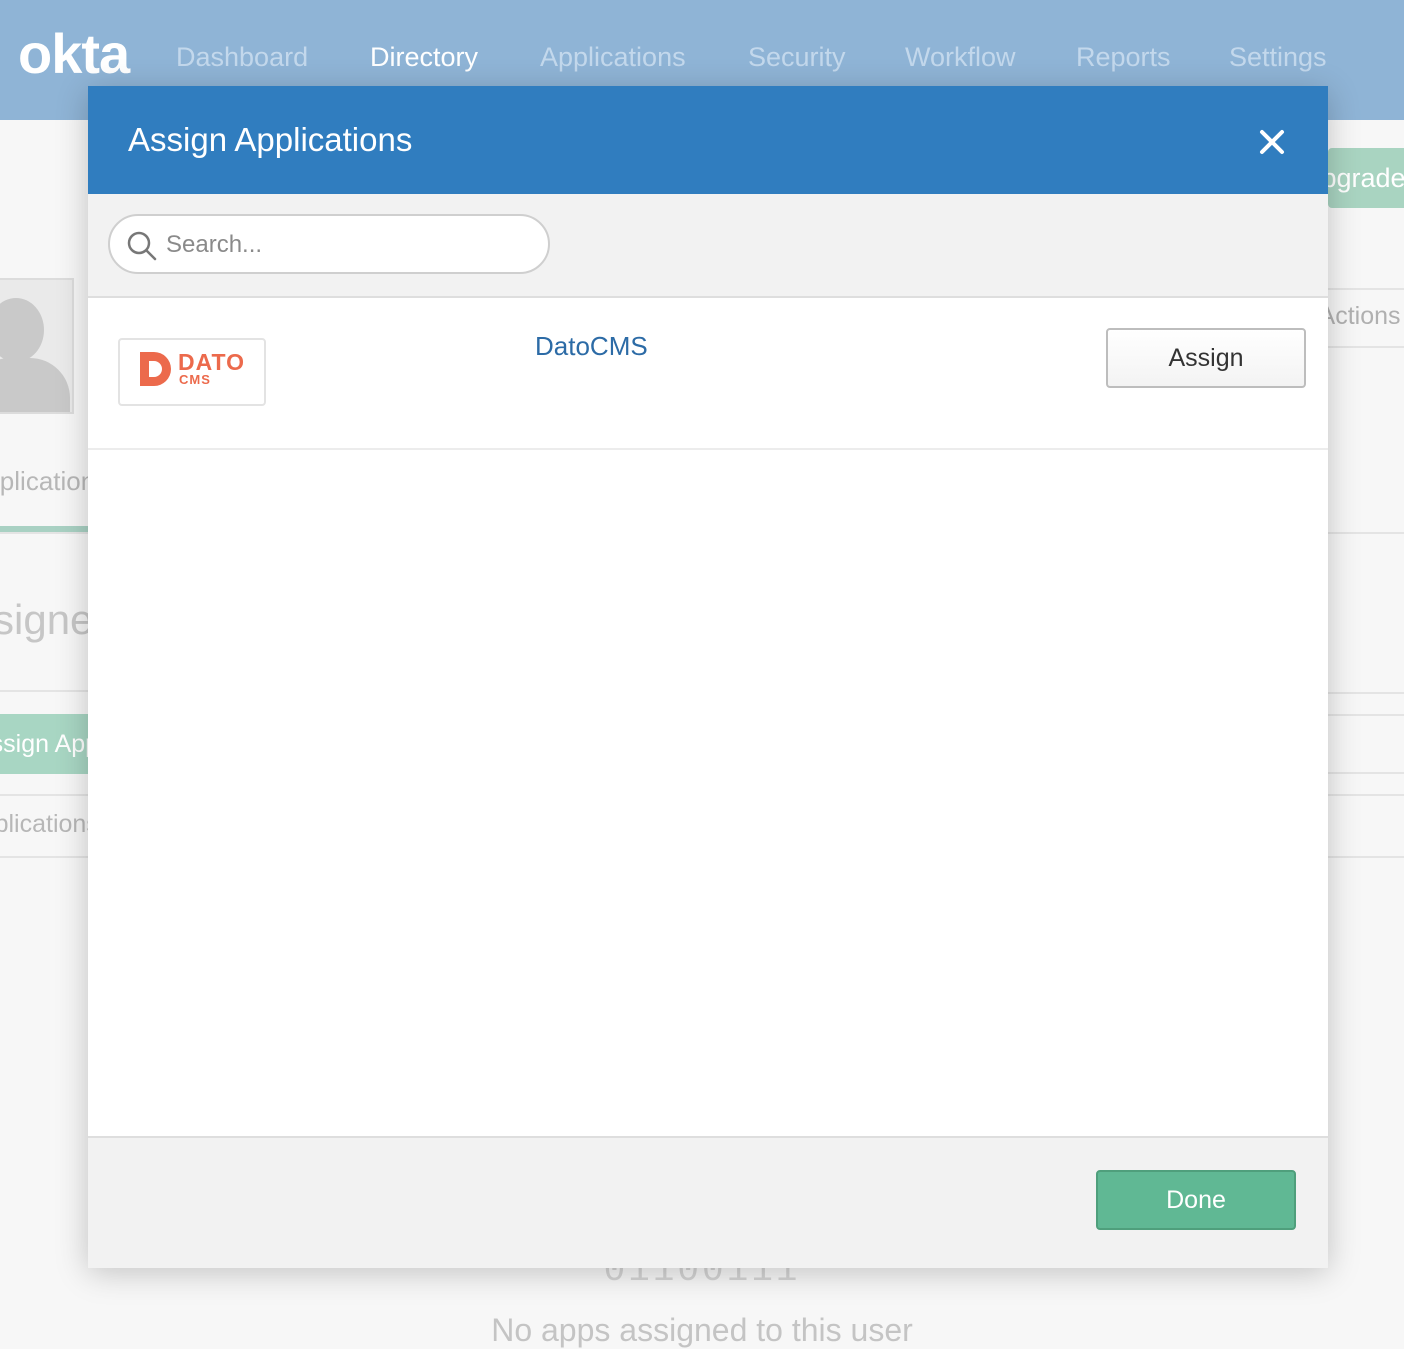 This screenshot has width=1404, height=1349. I want to click on search-bar, so click(708, 246).